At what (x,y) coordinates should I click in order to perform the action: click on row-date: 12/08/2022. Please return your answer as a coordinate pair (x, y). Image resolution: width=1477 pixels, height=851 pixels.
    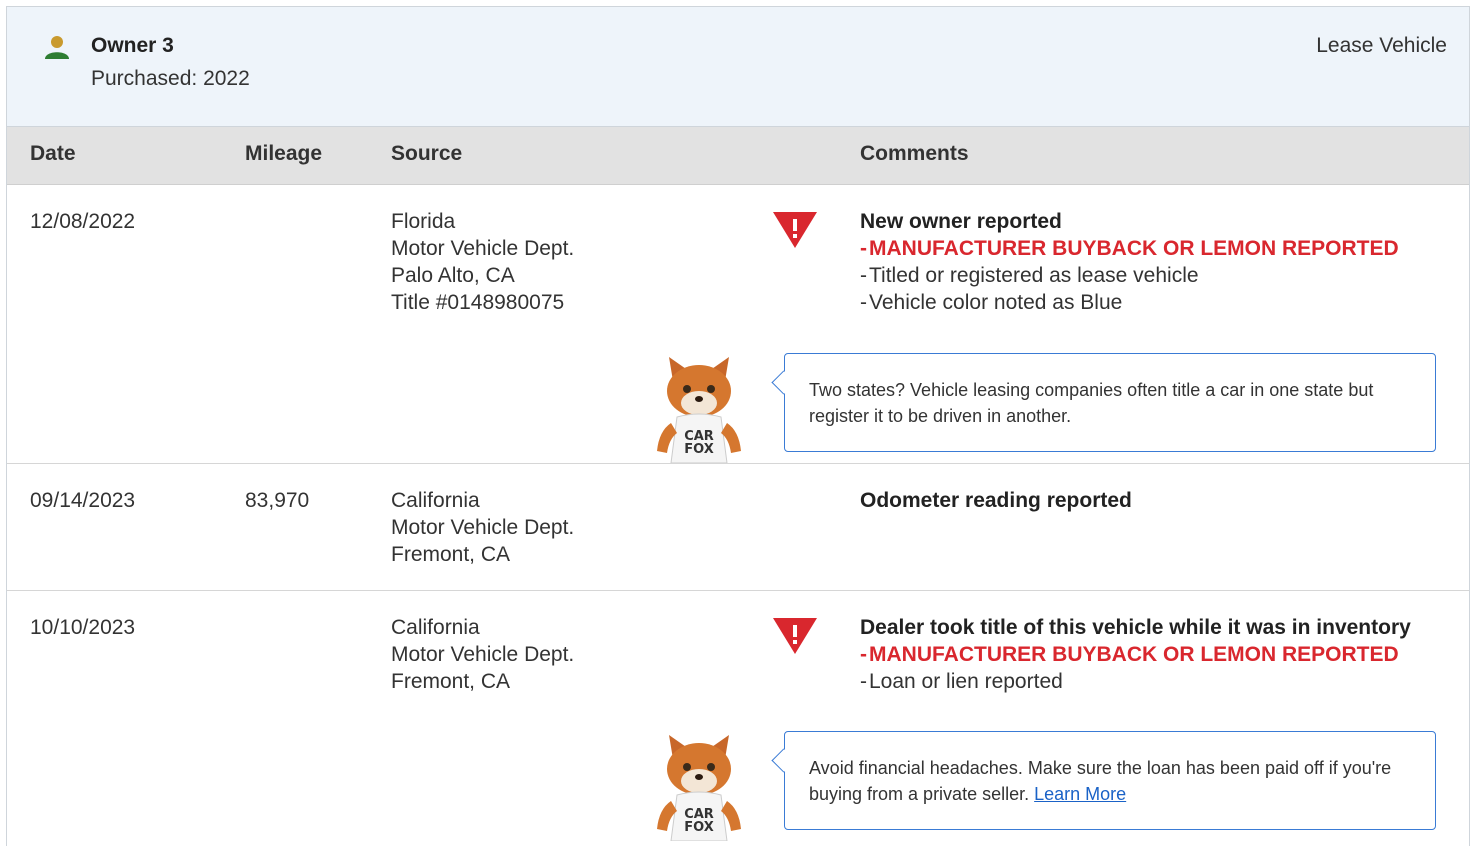
    Looking at the image, I should click on (83, 221).